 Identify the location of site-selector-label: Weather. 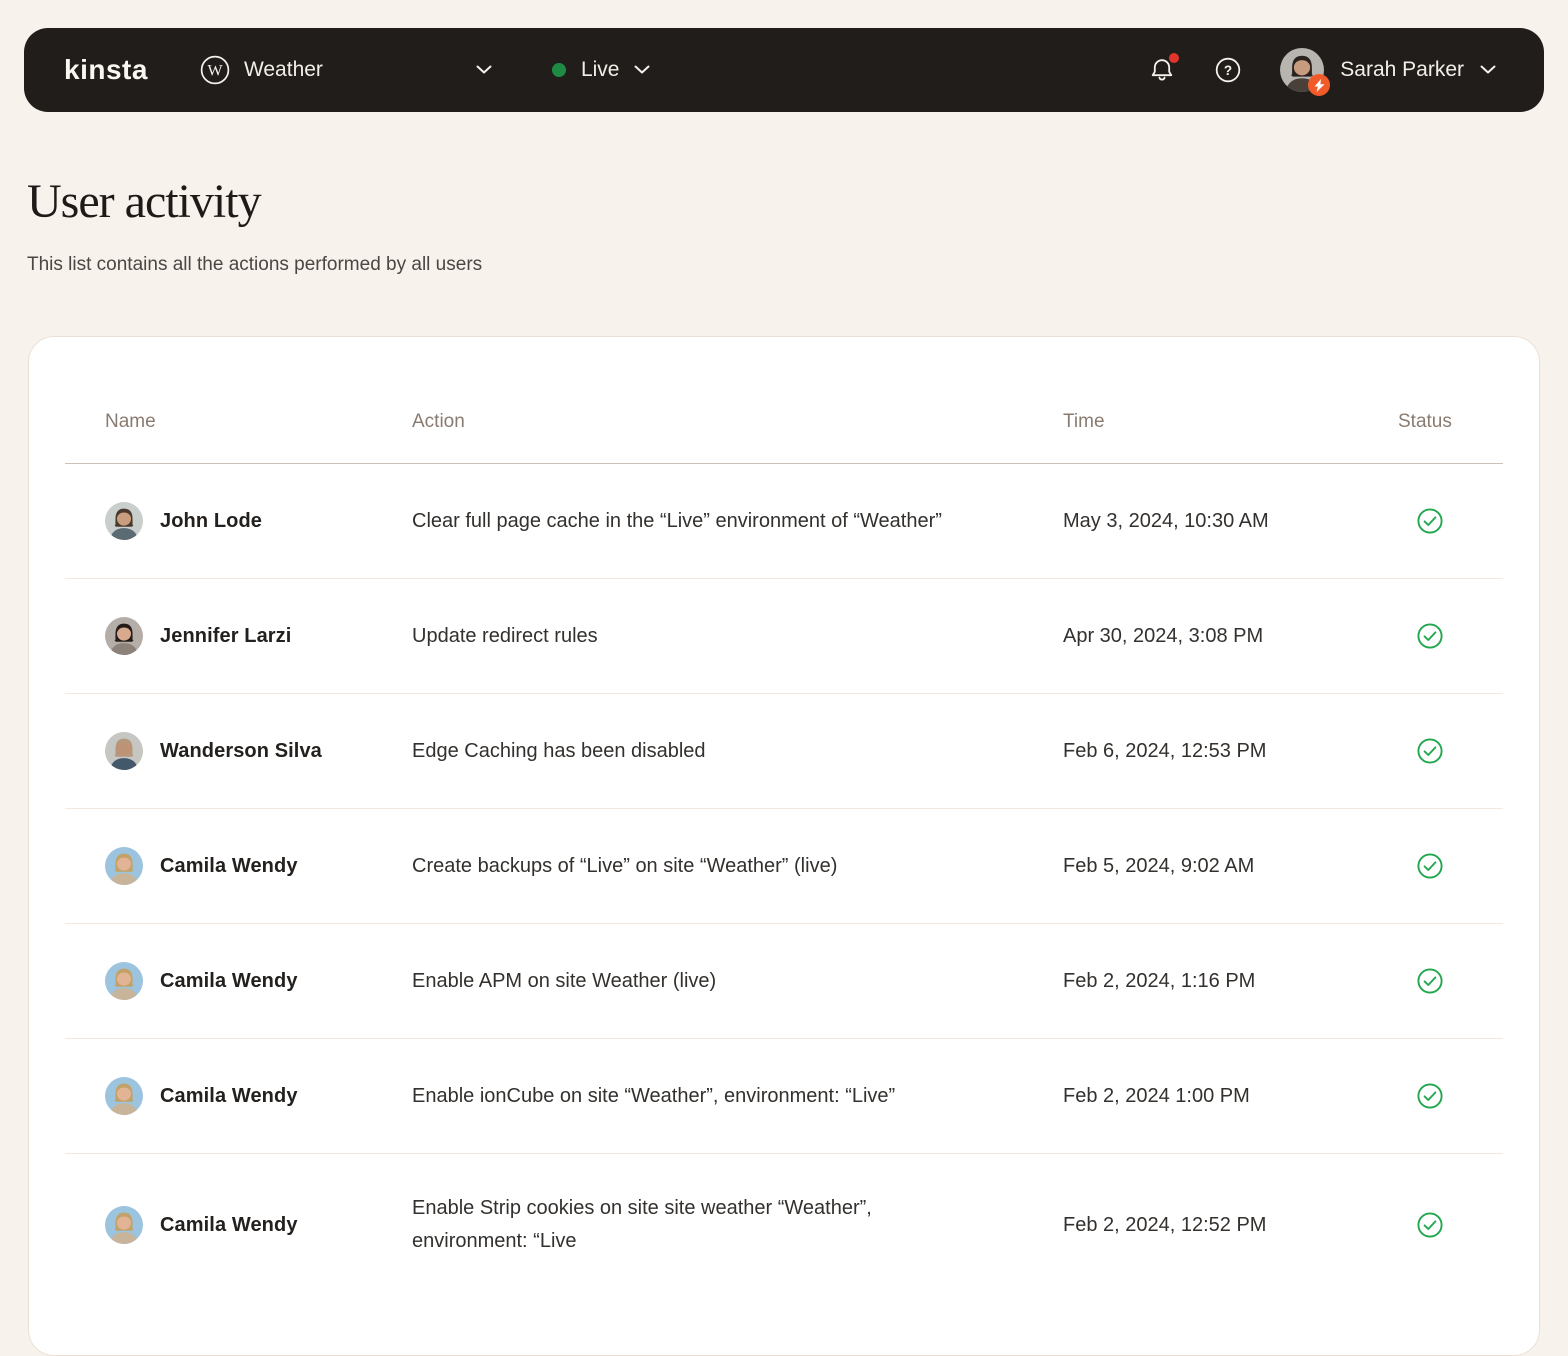
(283, 69).